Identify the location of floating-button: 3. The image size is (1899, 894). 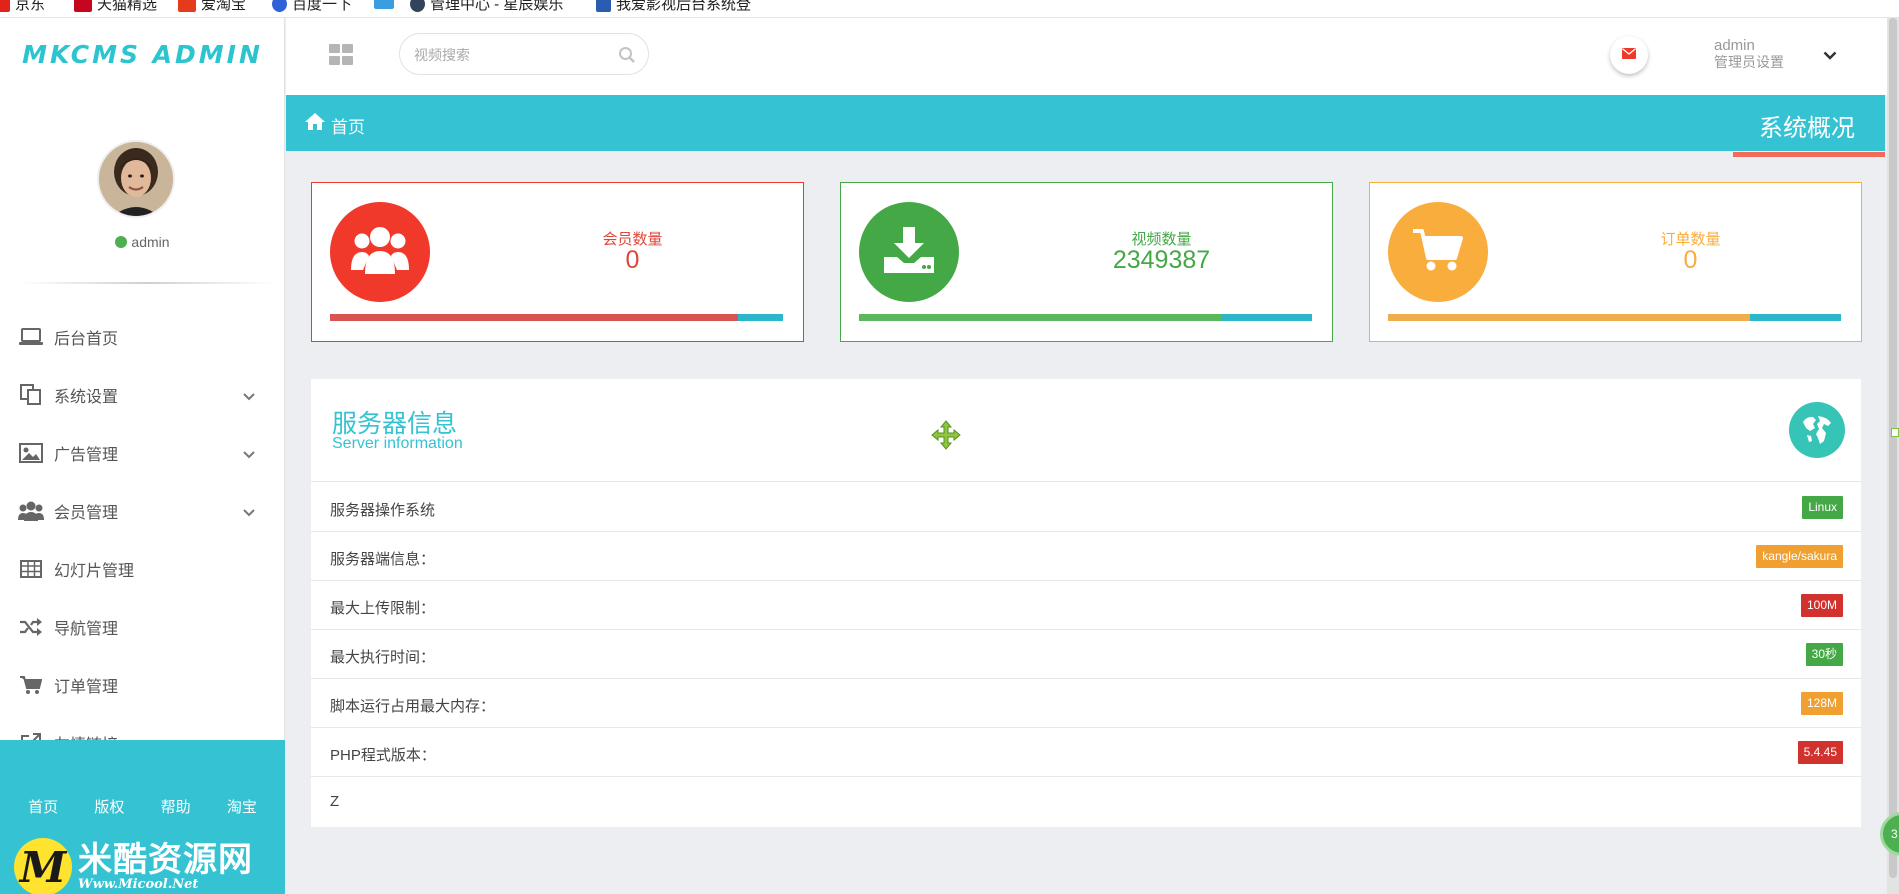
(1889, 834).